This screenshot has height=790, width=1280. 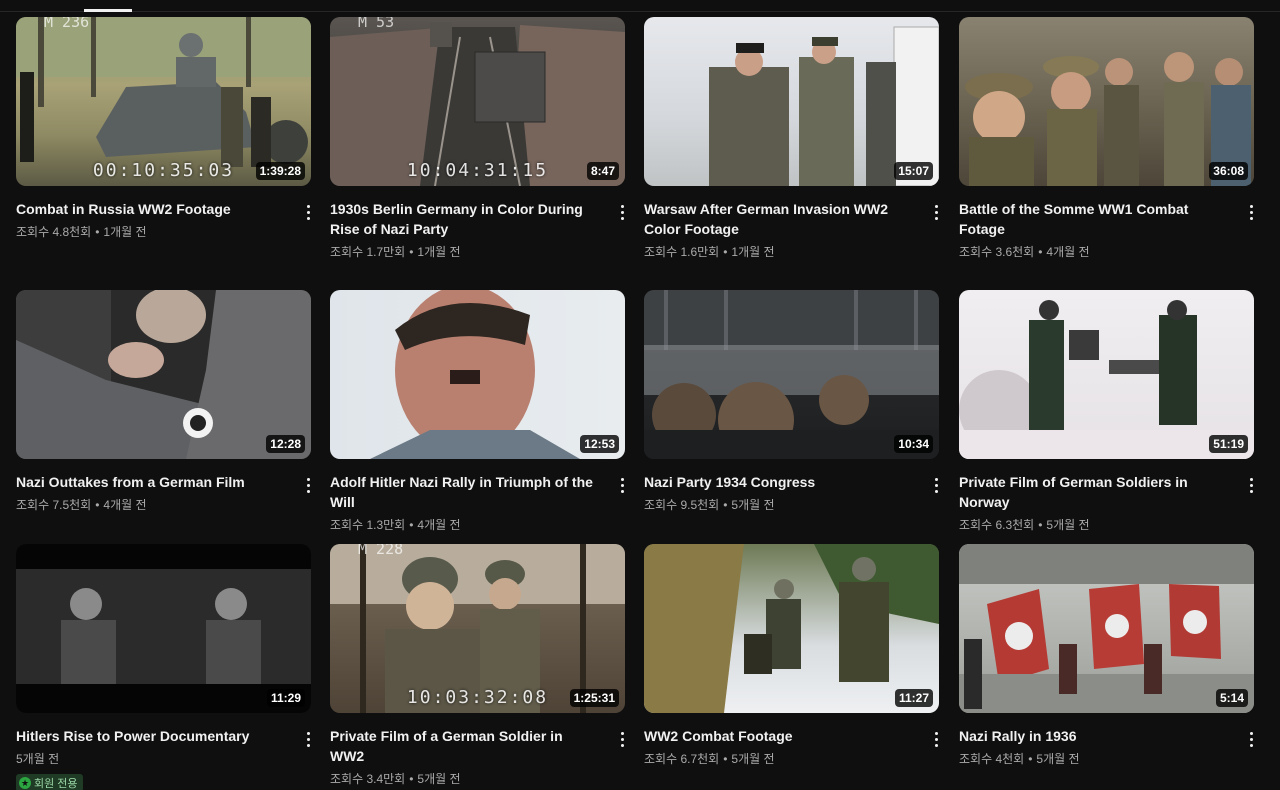 What do you see at coordinates (479, 525) in the screenshot?
I see `video-meta: 조회수 1.3만회 • 4개월 전` at bounding box center [479, 525].